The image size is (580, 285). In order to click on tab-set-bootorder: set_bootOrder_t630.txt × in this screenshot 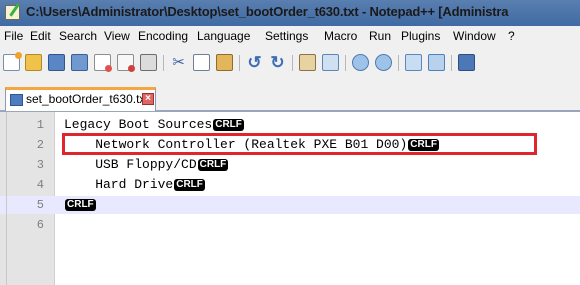, I will do `click(80, 99)`.